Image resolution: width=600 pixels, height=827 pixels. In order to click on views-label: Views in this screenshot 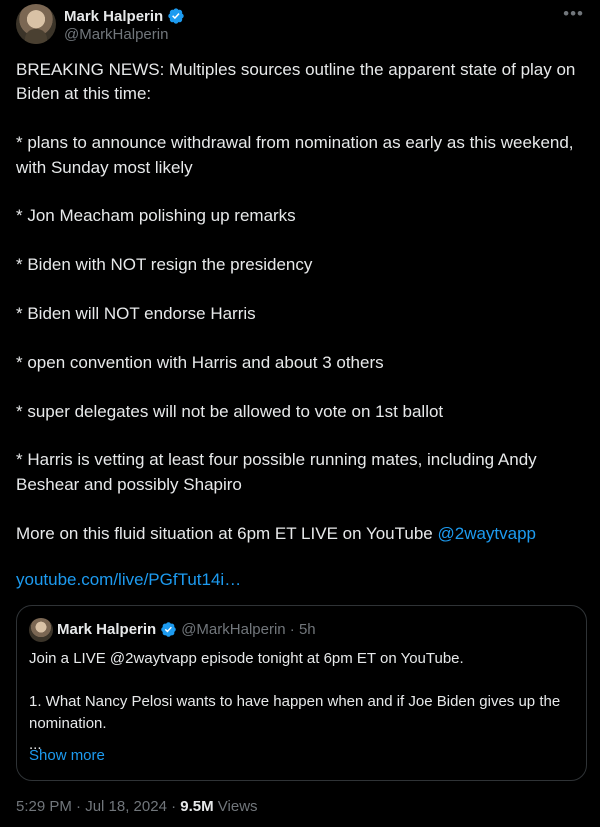, I will do `click(235, 806)`.